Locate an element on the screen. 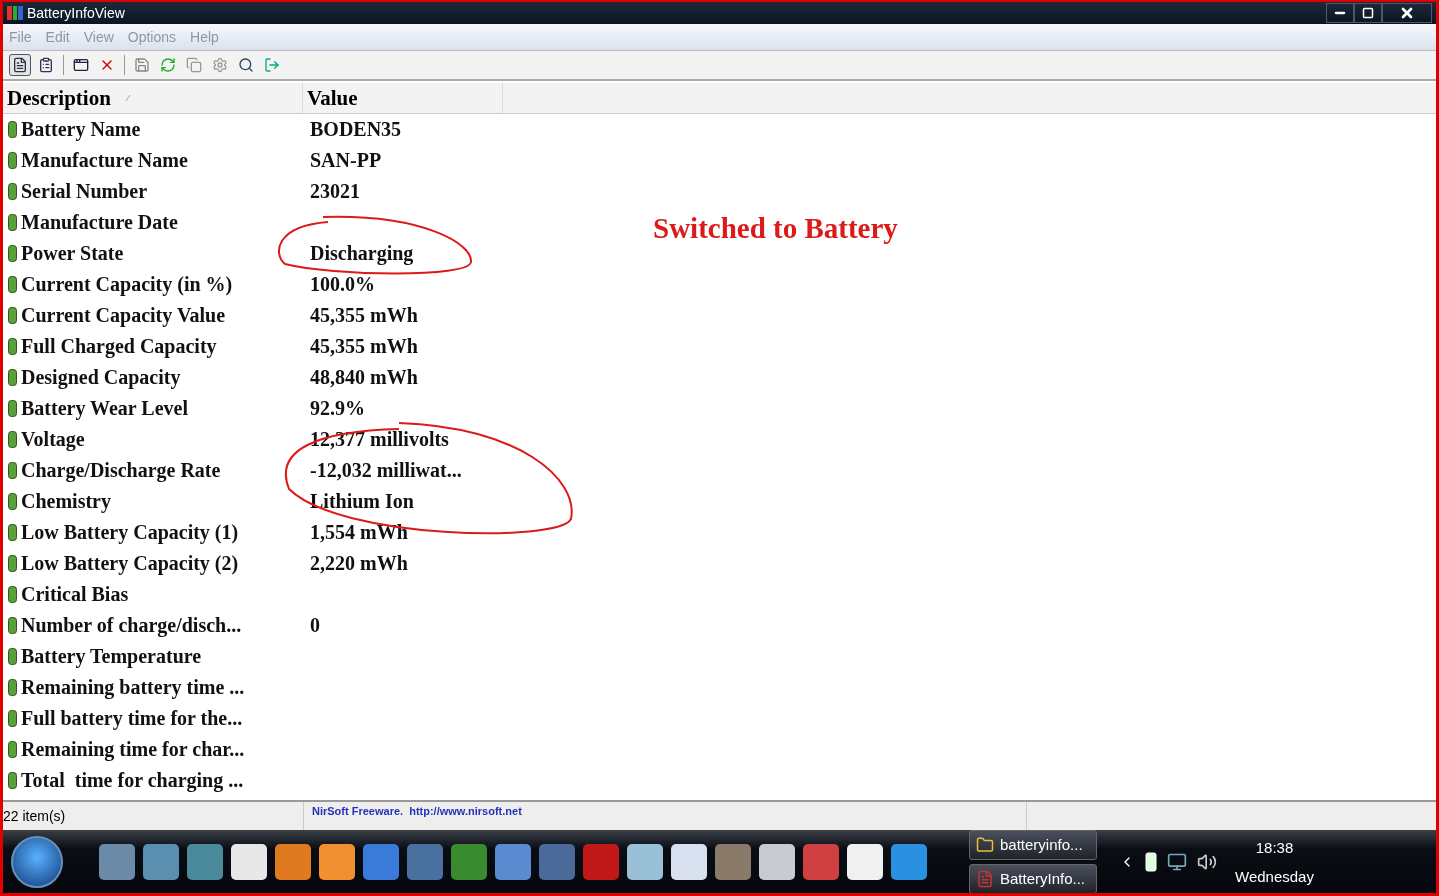 The image size is (1439, 896). value-cell-text: SAN-PP is located at coordinates (345, 160).